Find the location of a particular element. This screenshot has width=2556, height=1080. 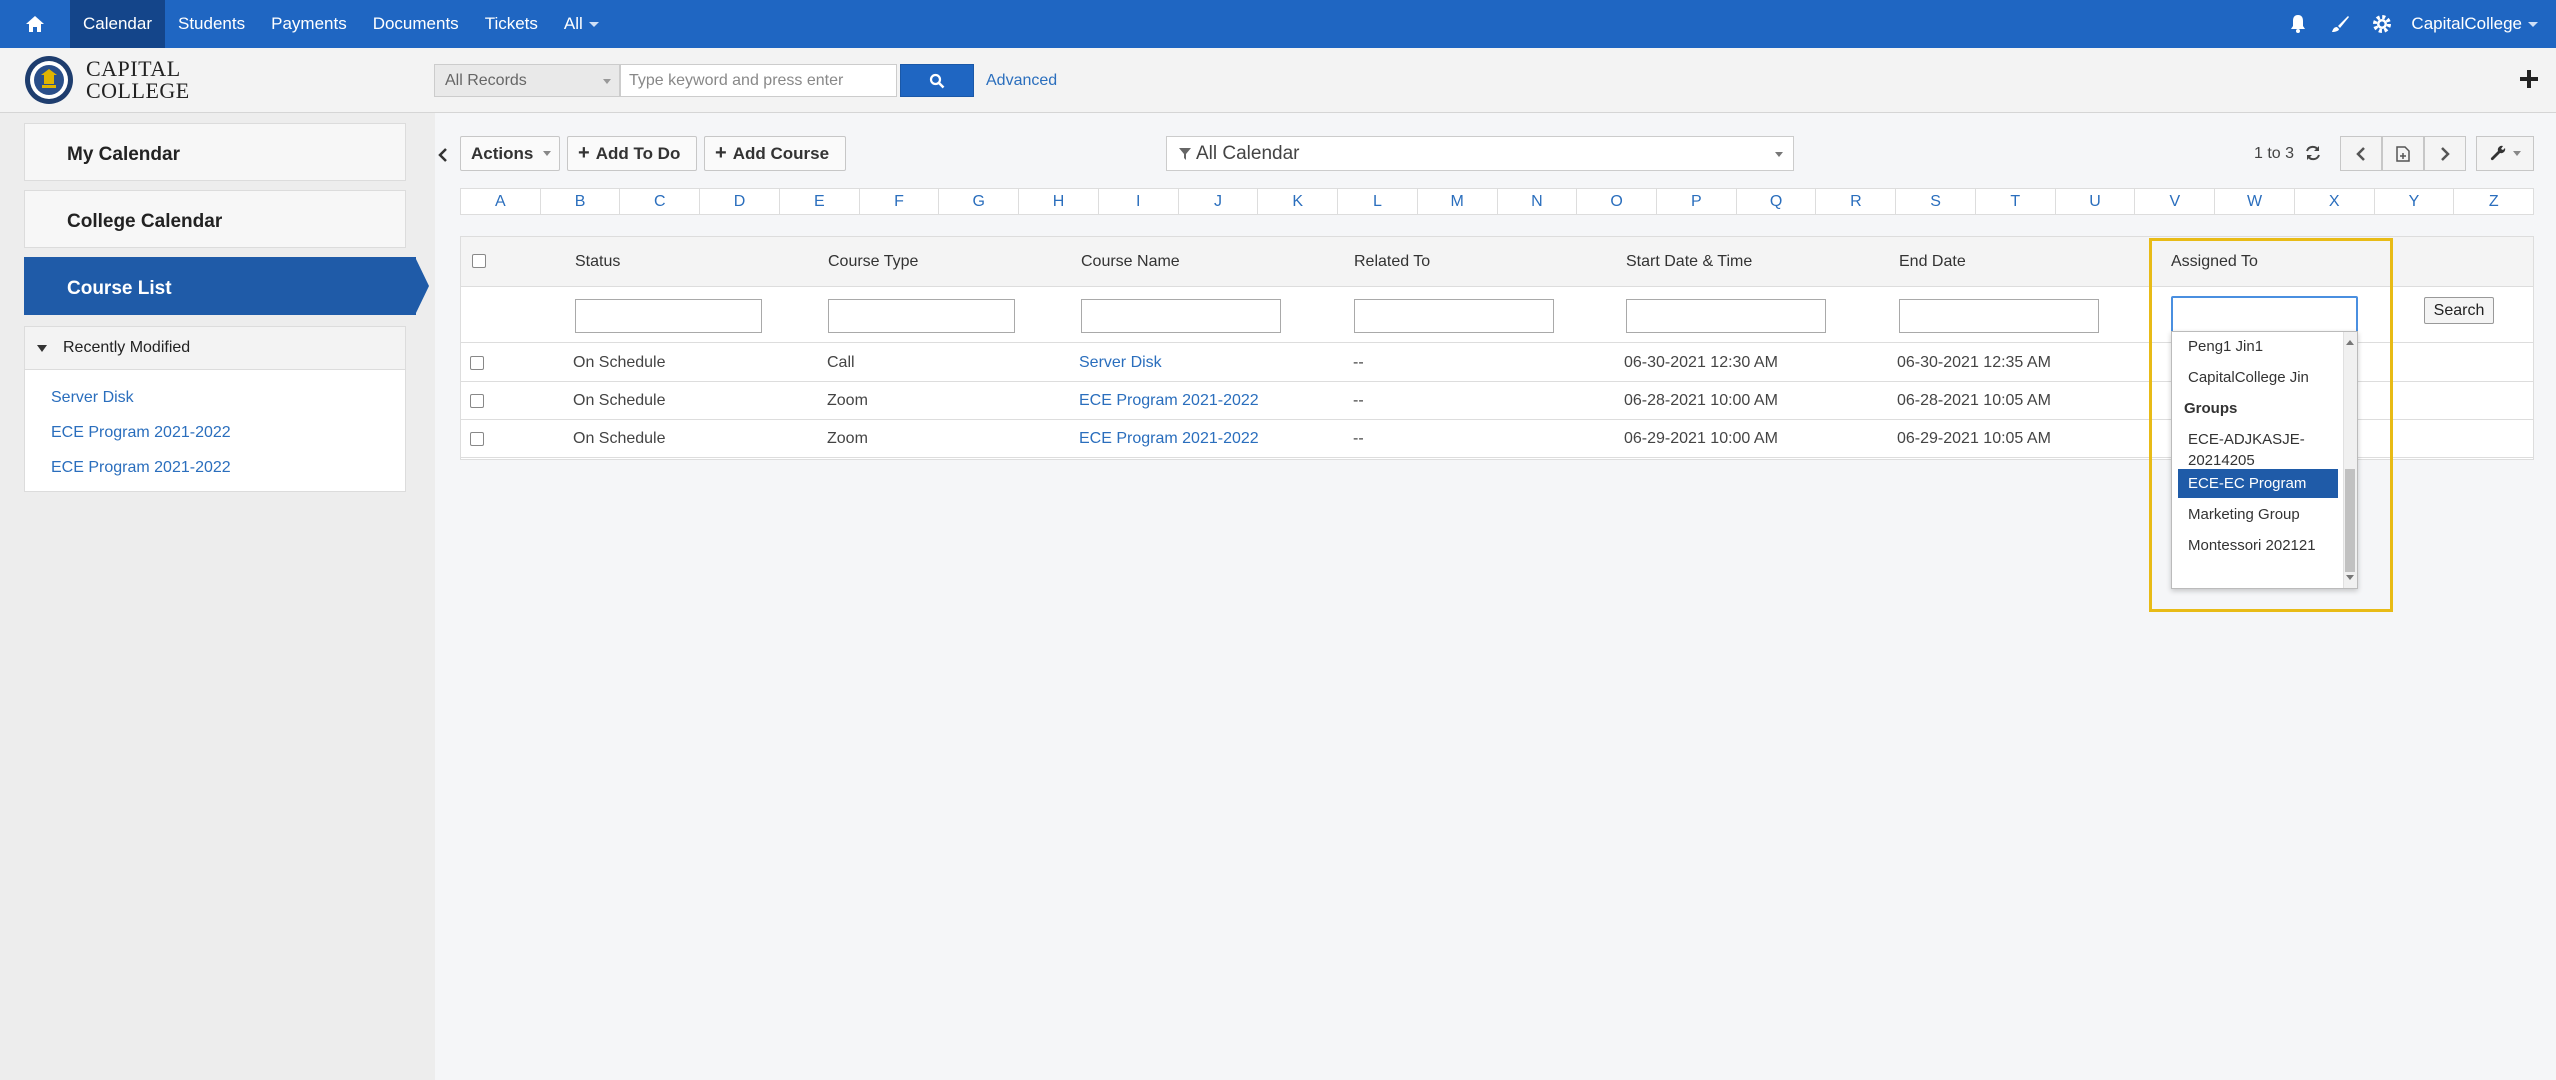

alpha-letter-l: L is located at coordinates (1378, 201).